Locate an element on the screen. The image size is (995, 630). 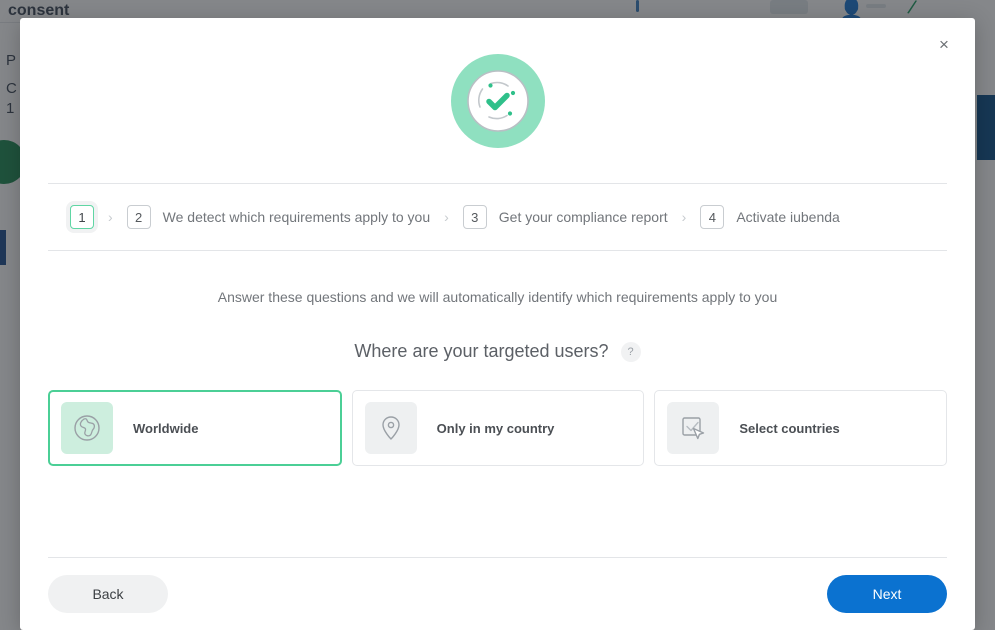
step-1: 1 is located at coordinates (82, 217).